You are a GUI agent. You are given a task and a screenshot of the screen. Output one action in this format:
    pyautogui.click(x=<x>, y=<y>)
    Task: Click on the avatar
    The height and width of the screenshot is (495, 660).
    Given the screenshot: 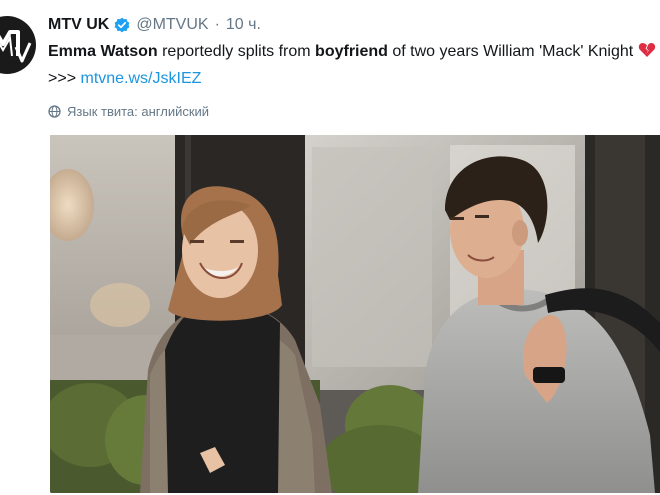 What is the action you would take?
    pyautogui.click(x=18, y=45)
    